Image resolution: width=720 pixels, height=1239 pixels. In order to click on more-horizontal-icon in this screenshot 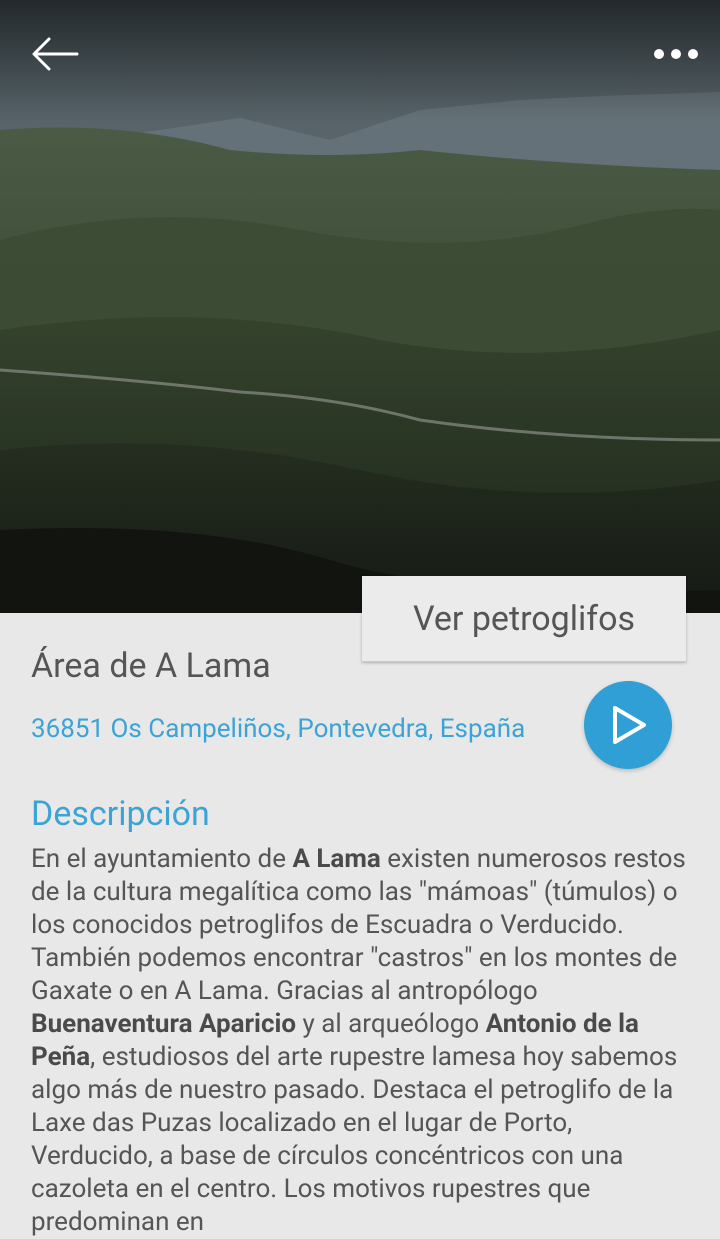, I will do `click(676, 54)`.